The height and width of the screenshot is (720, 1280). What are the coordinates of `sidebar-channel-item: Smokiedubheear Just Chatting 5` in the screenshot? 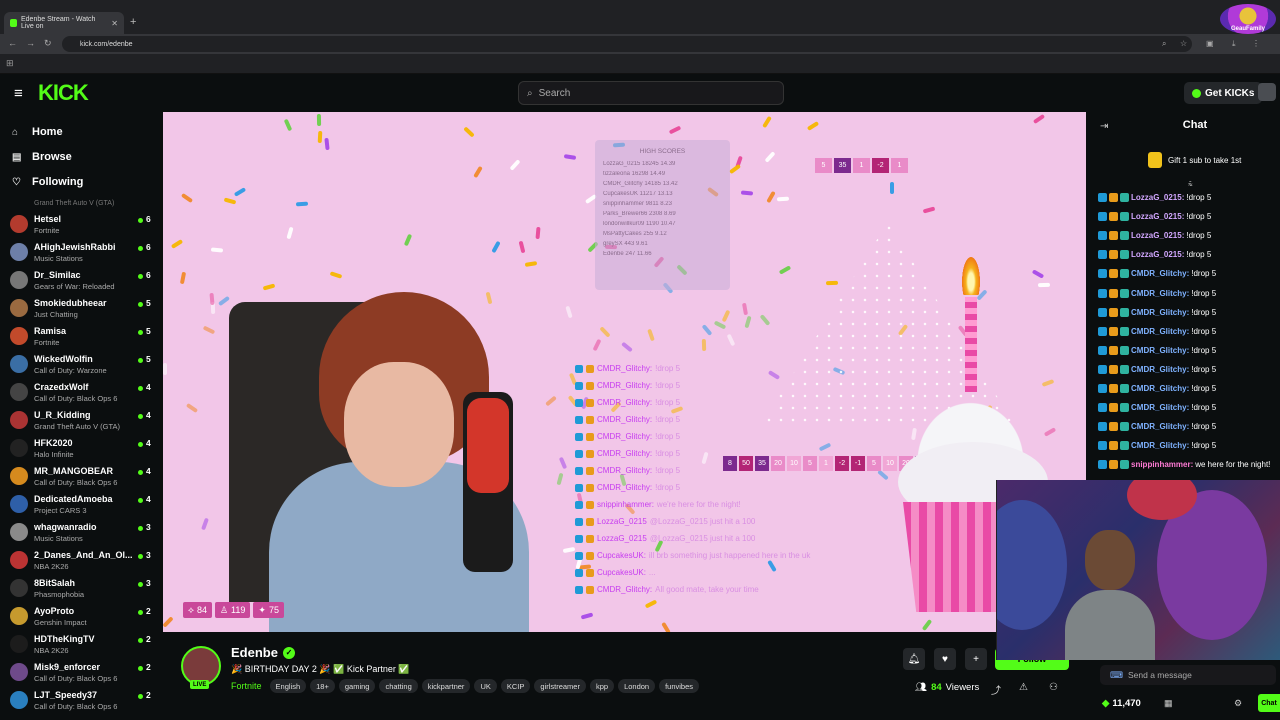 It's located at (82, 309).